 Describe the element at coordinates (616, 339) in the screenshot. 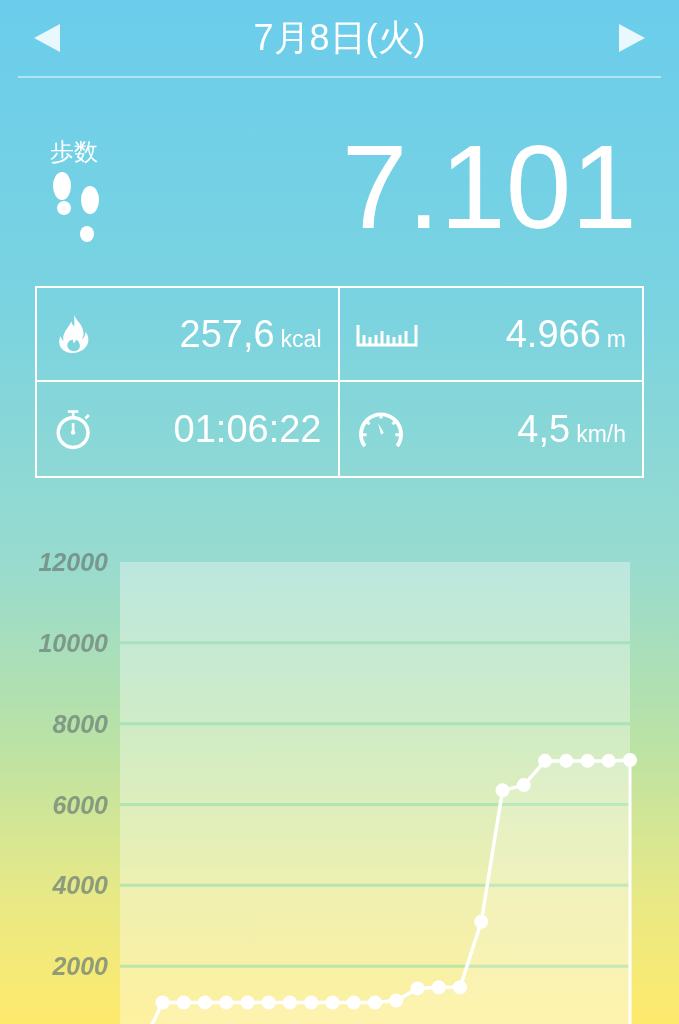

I see `stat-unit: m` at that location.